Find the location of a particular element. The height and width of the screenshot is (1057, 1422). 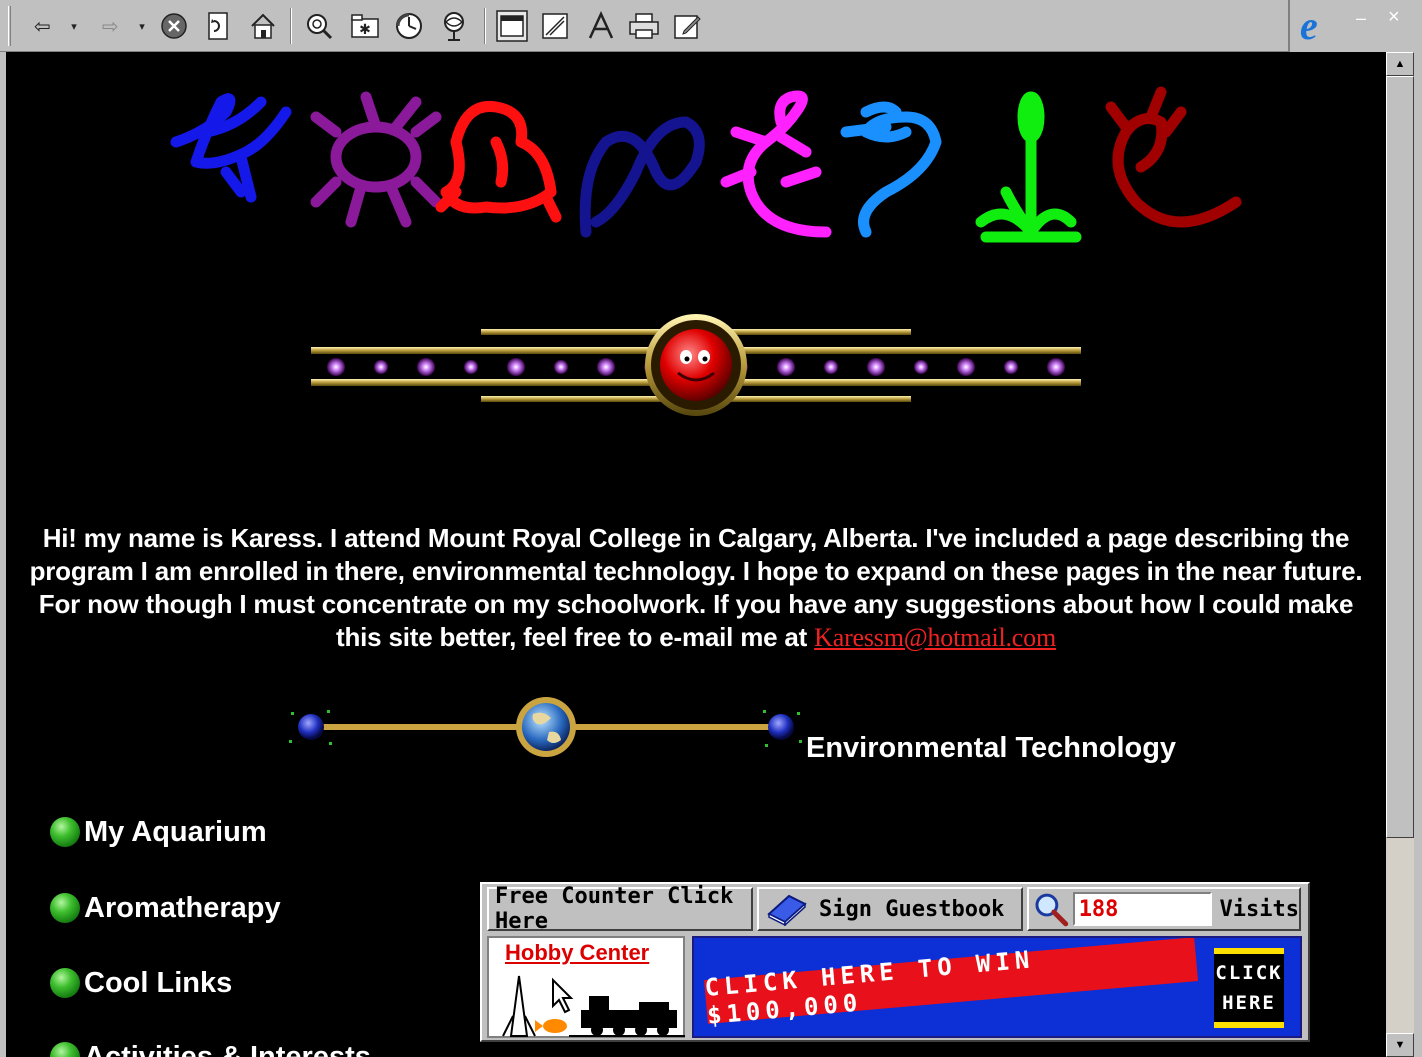

history-icon is located at coordinates (409, 26).